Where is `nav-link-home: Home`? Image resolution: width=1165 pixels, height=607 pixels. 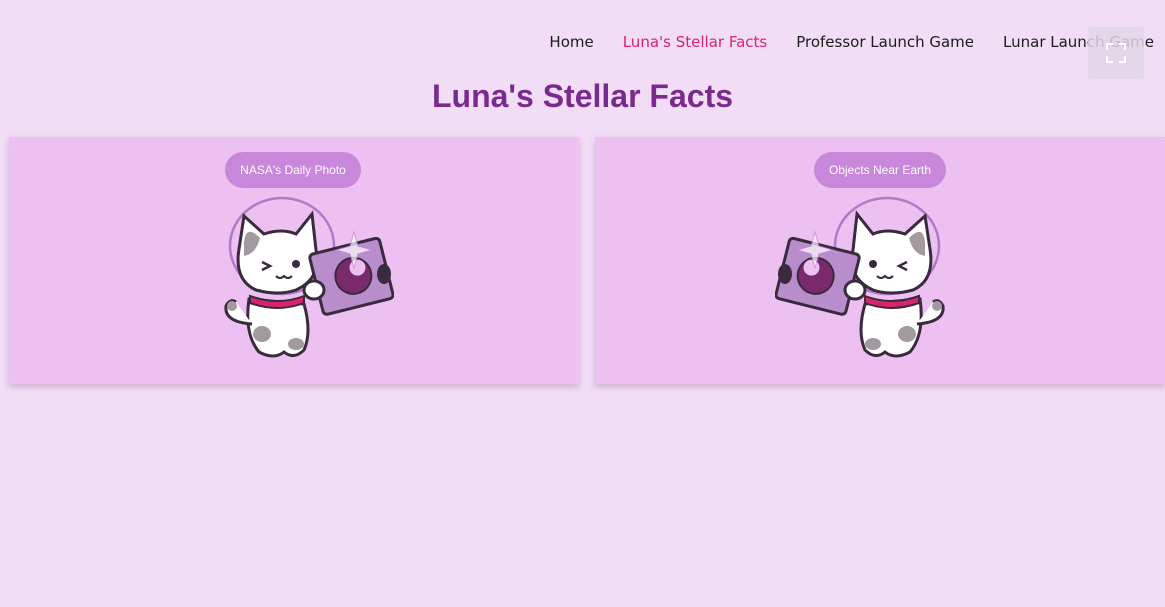 nav-link-home: Home is located at coordinates (571, 42).